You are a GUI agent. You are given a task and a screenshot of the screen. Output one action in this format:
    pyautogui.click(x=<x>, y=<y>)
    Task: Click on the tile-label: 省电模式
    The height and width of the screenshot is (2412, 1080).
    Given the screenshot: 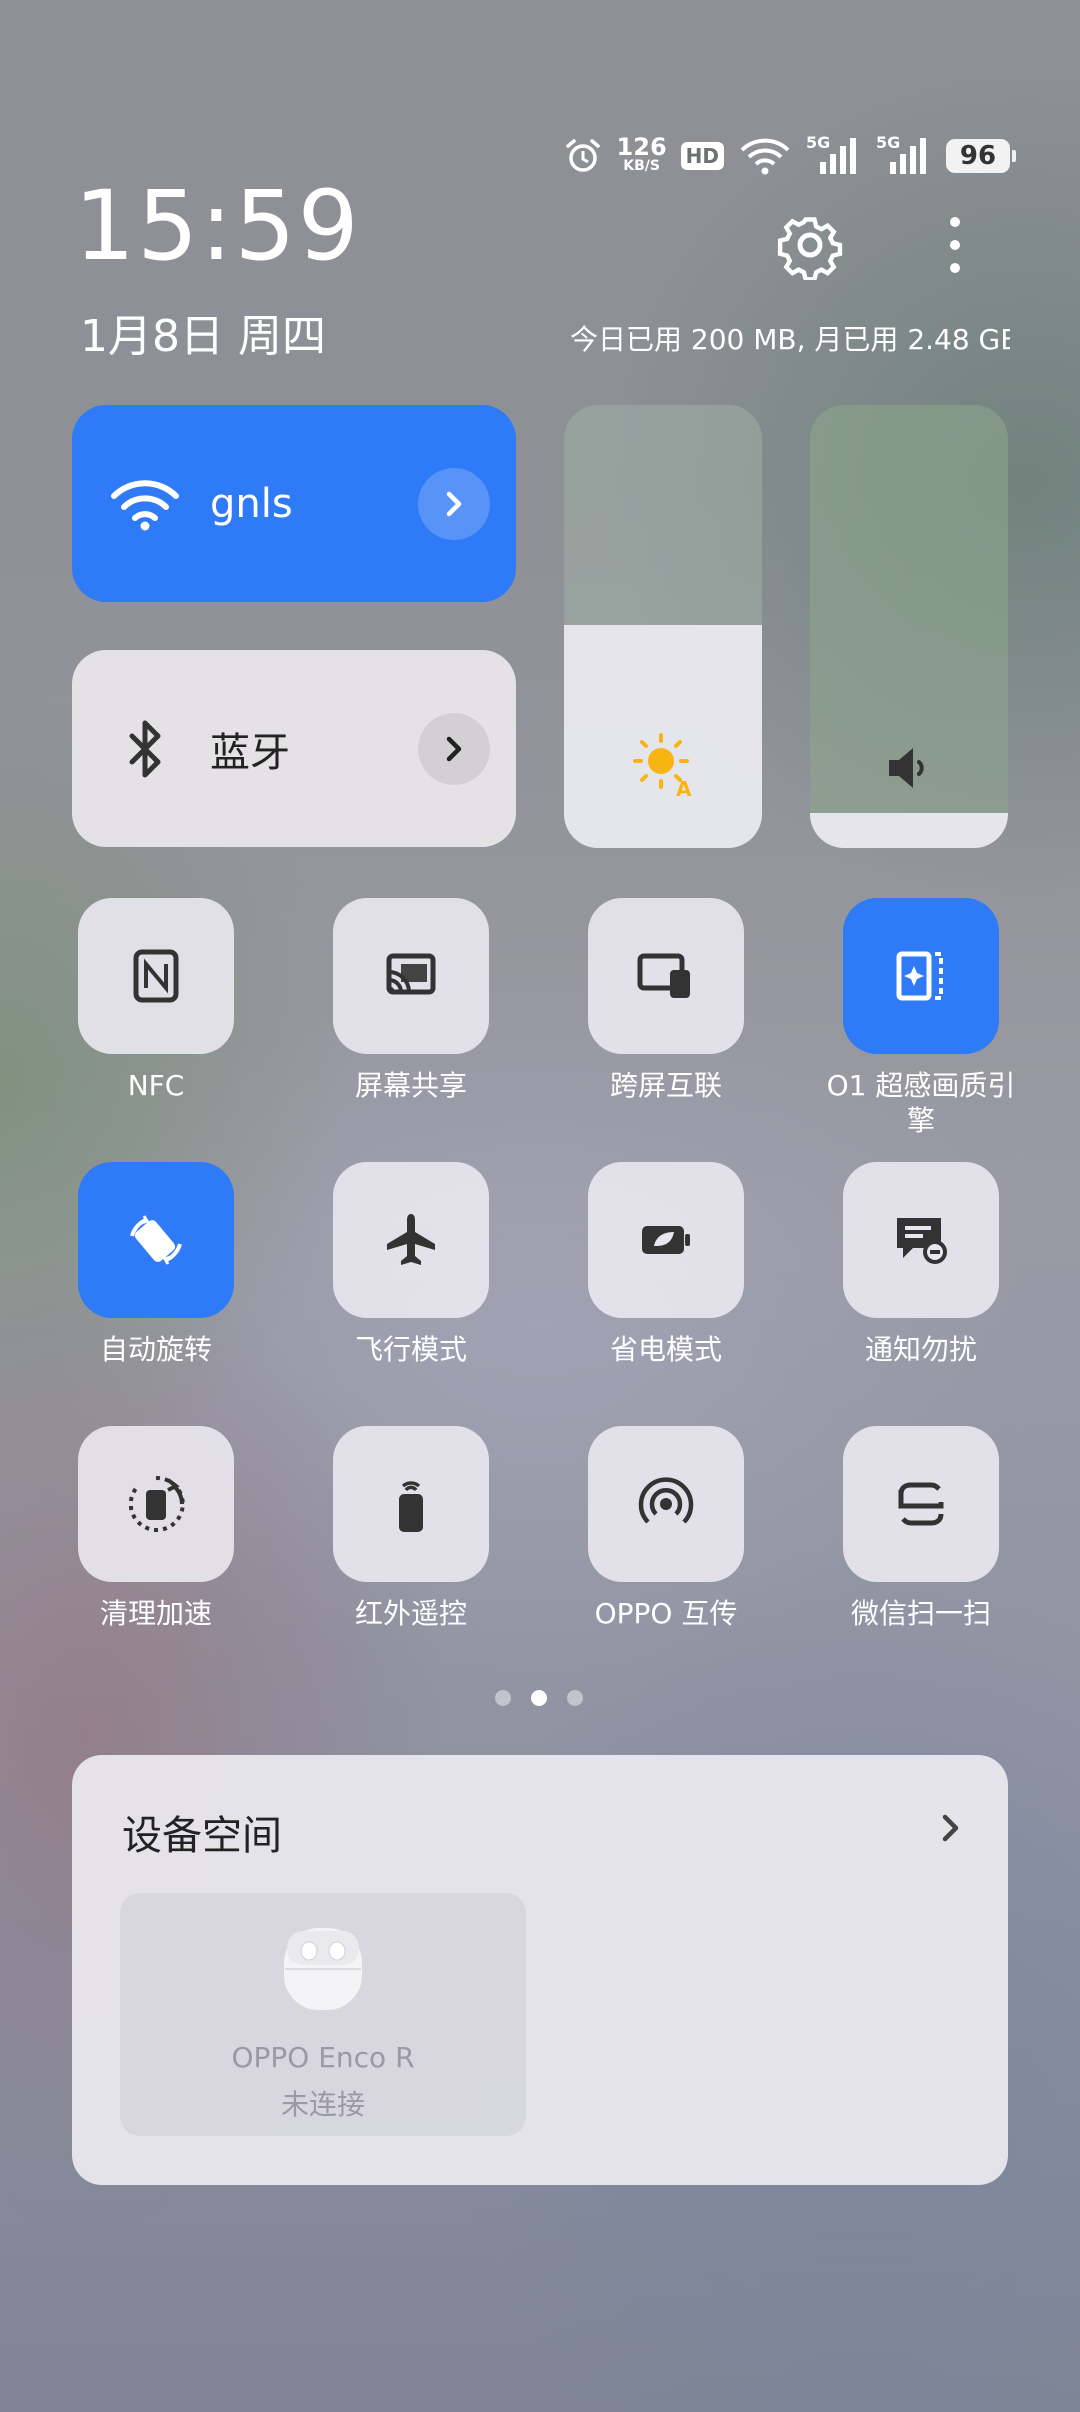 What is the action you would take?
    pyautogui.click(x=665, y=1349)
    